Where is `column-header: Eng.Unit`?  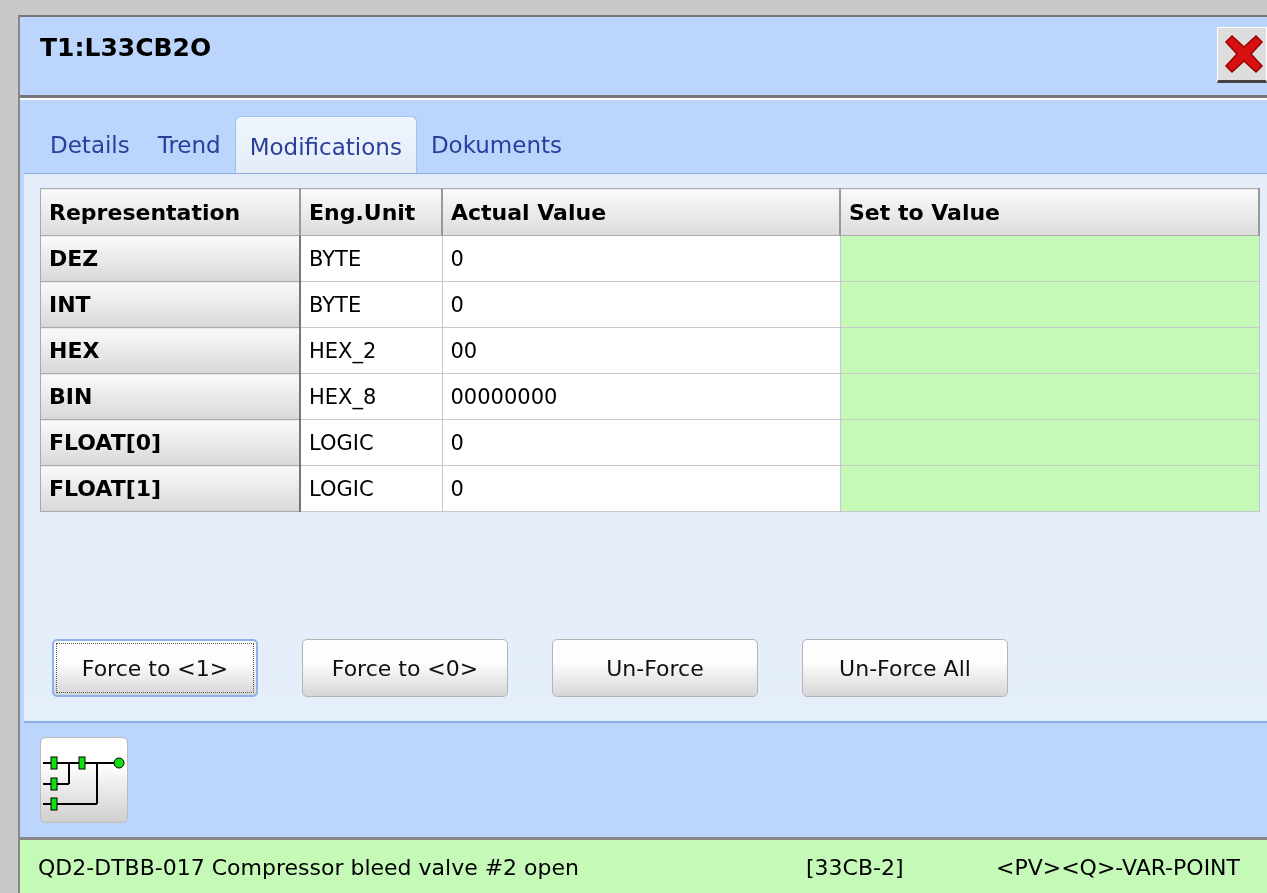 column-header: Eng.Unit is located at coordinates (371, 212).